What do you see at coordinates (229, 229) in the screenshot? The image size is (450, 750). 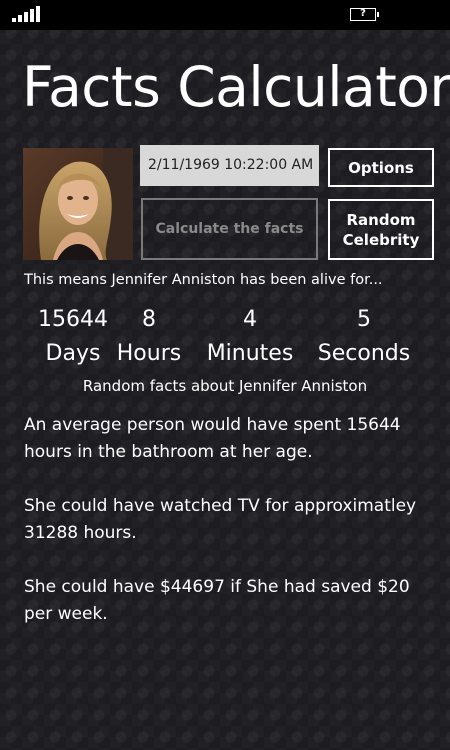 I see `calculate-facts-button: Calculate the facts` at bounding box center [229, 229].